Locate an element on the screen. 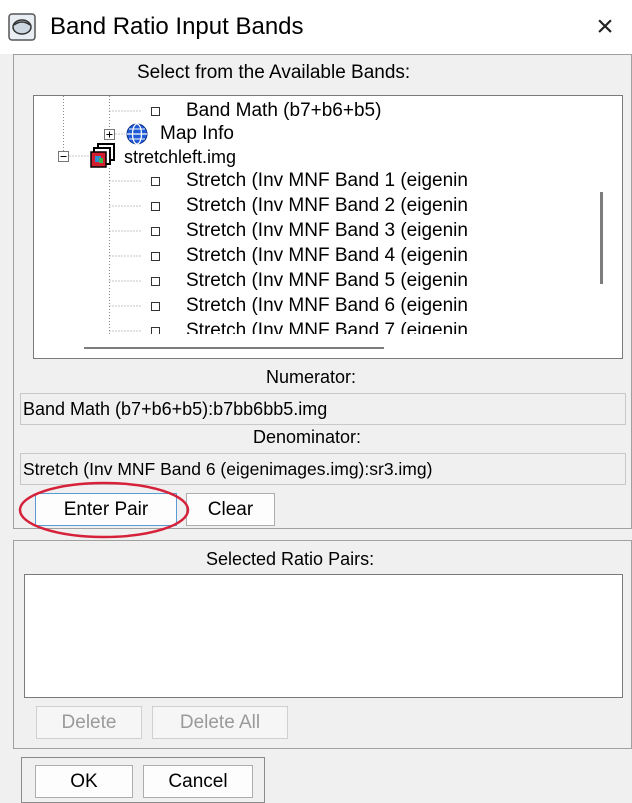 Image resolution: width=632 pixels, height=803 pixels. tree-item-stretch-band-2: Stretch (Inv MNF Band 2 (eigenin is located at coordinates (327, 206).